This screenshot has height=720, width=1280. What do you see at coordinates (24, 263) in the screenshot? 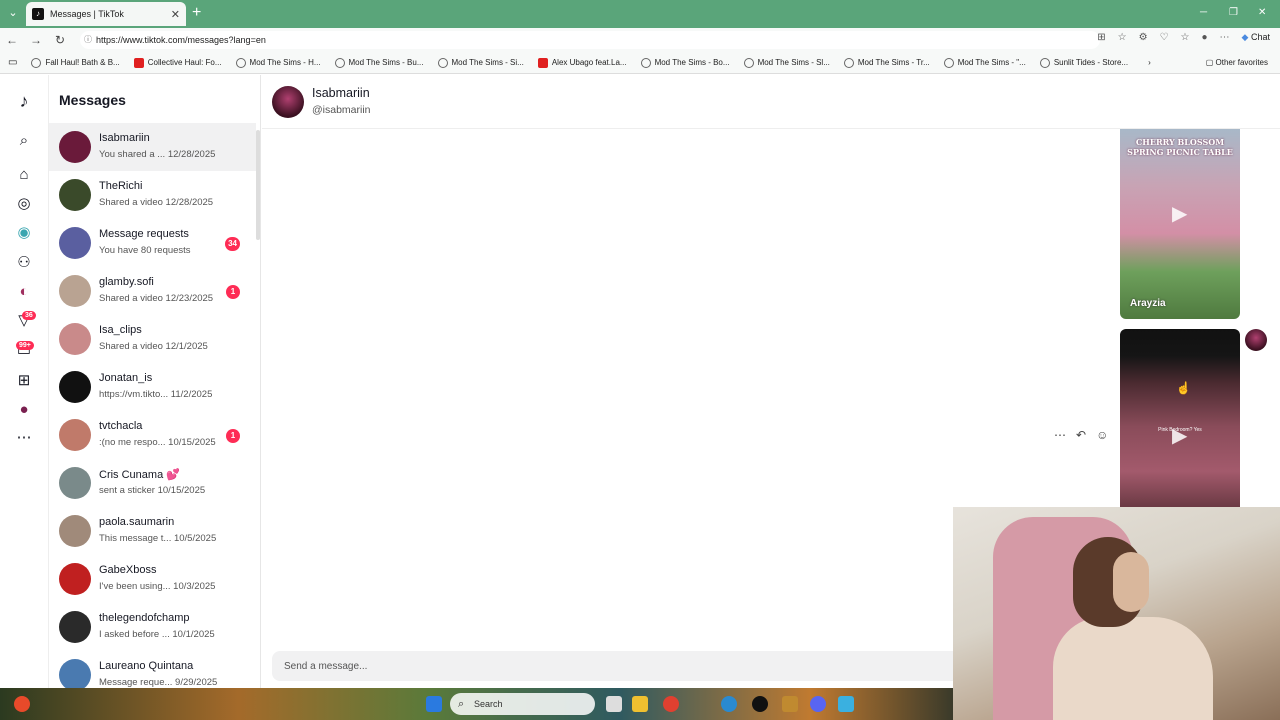
I see `following-icon: ⚇` at bounding box center [24, 263].